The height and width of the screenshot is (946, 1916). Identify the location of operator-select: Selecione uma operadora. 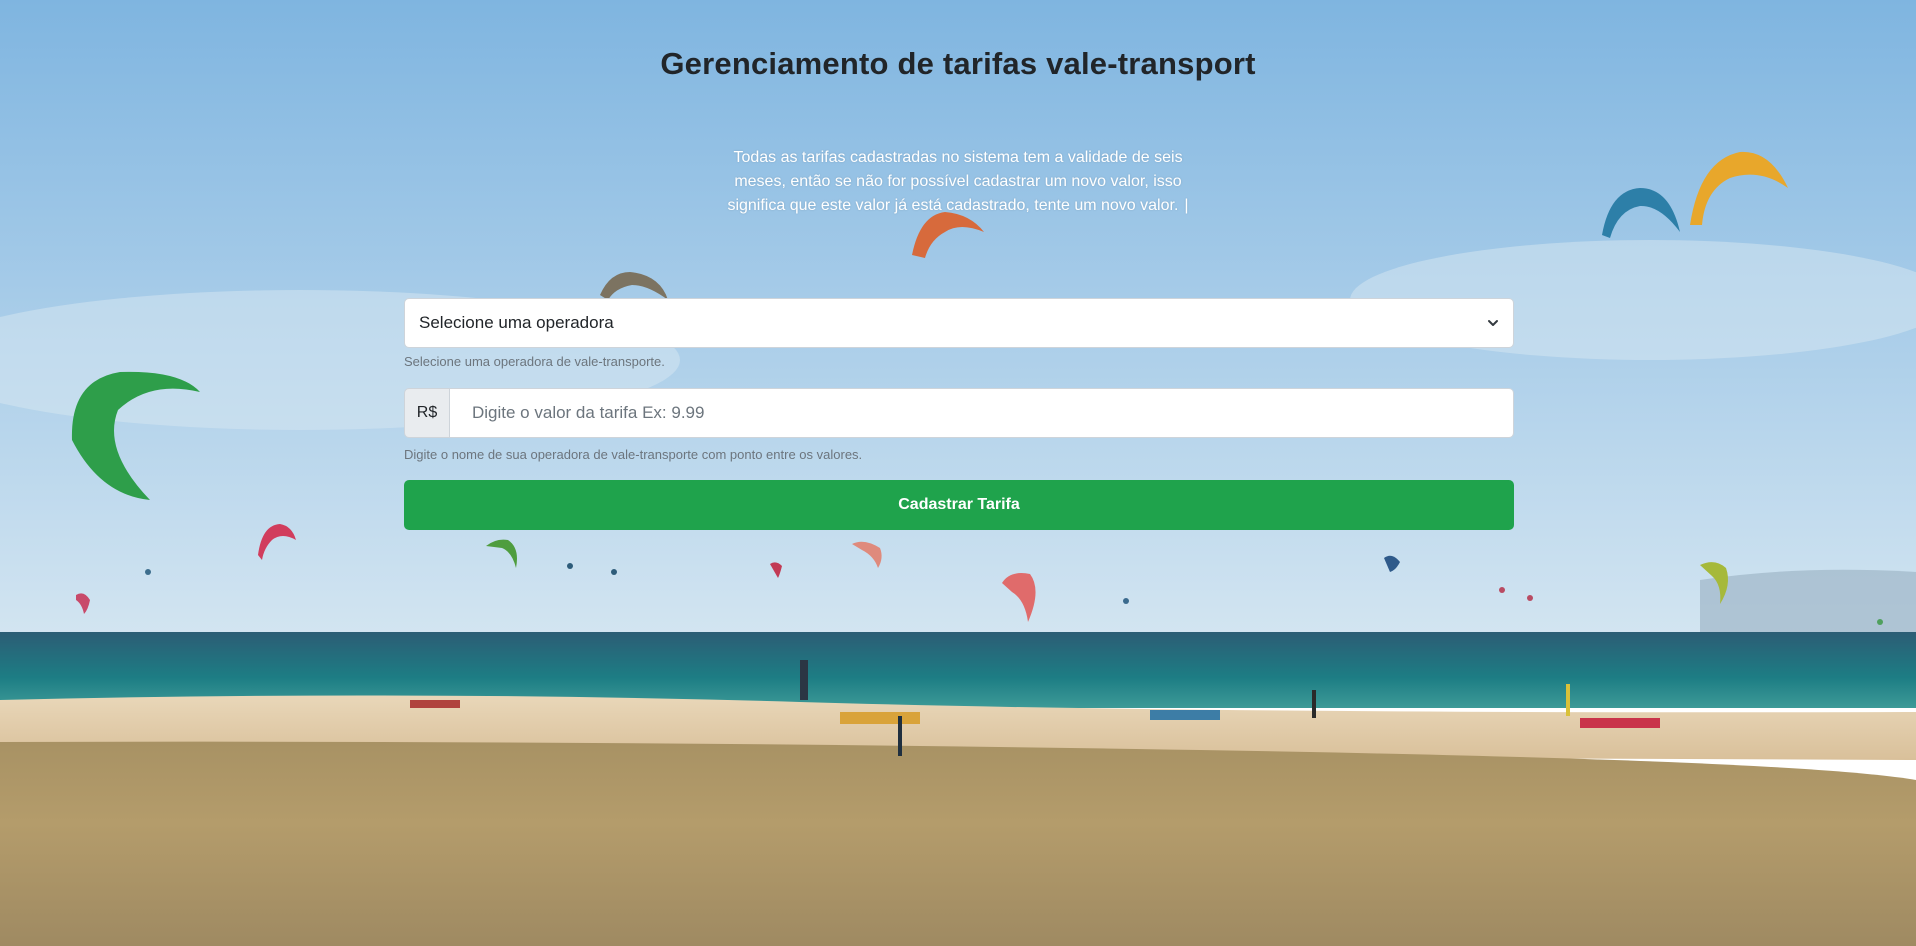
(959, 323).